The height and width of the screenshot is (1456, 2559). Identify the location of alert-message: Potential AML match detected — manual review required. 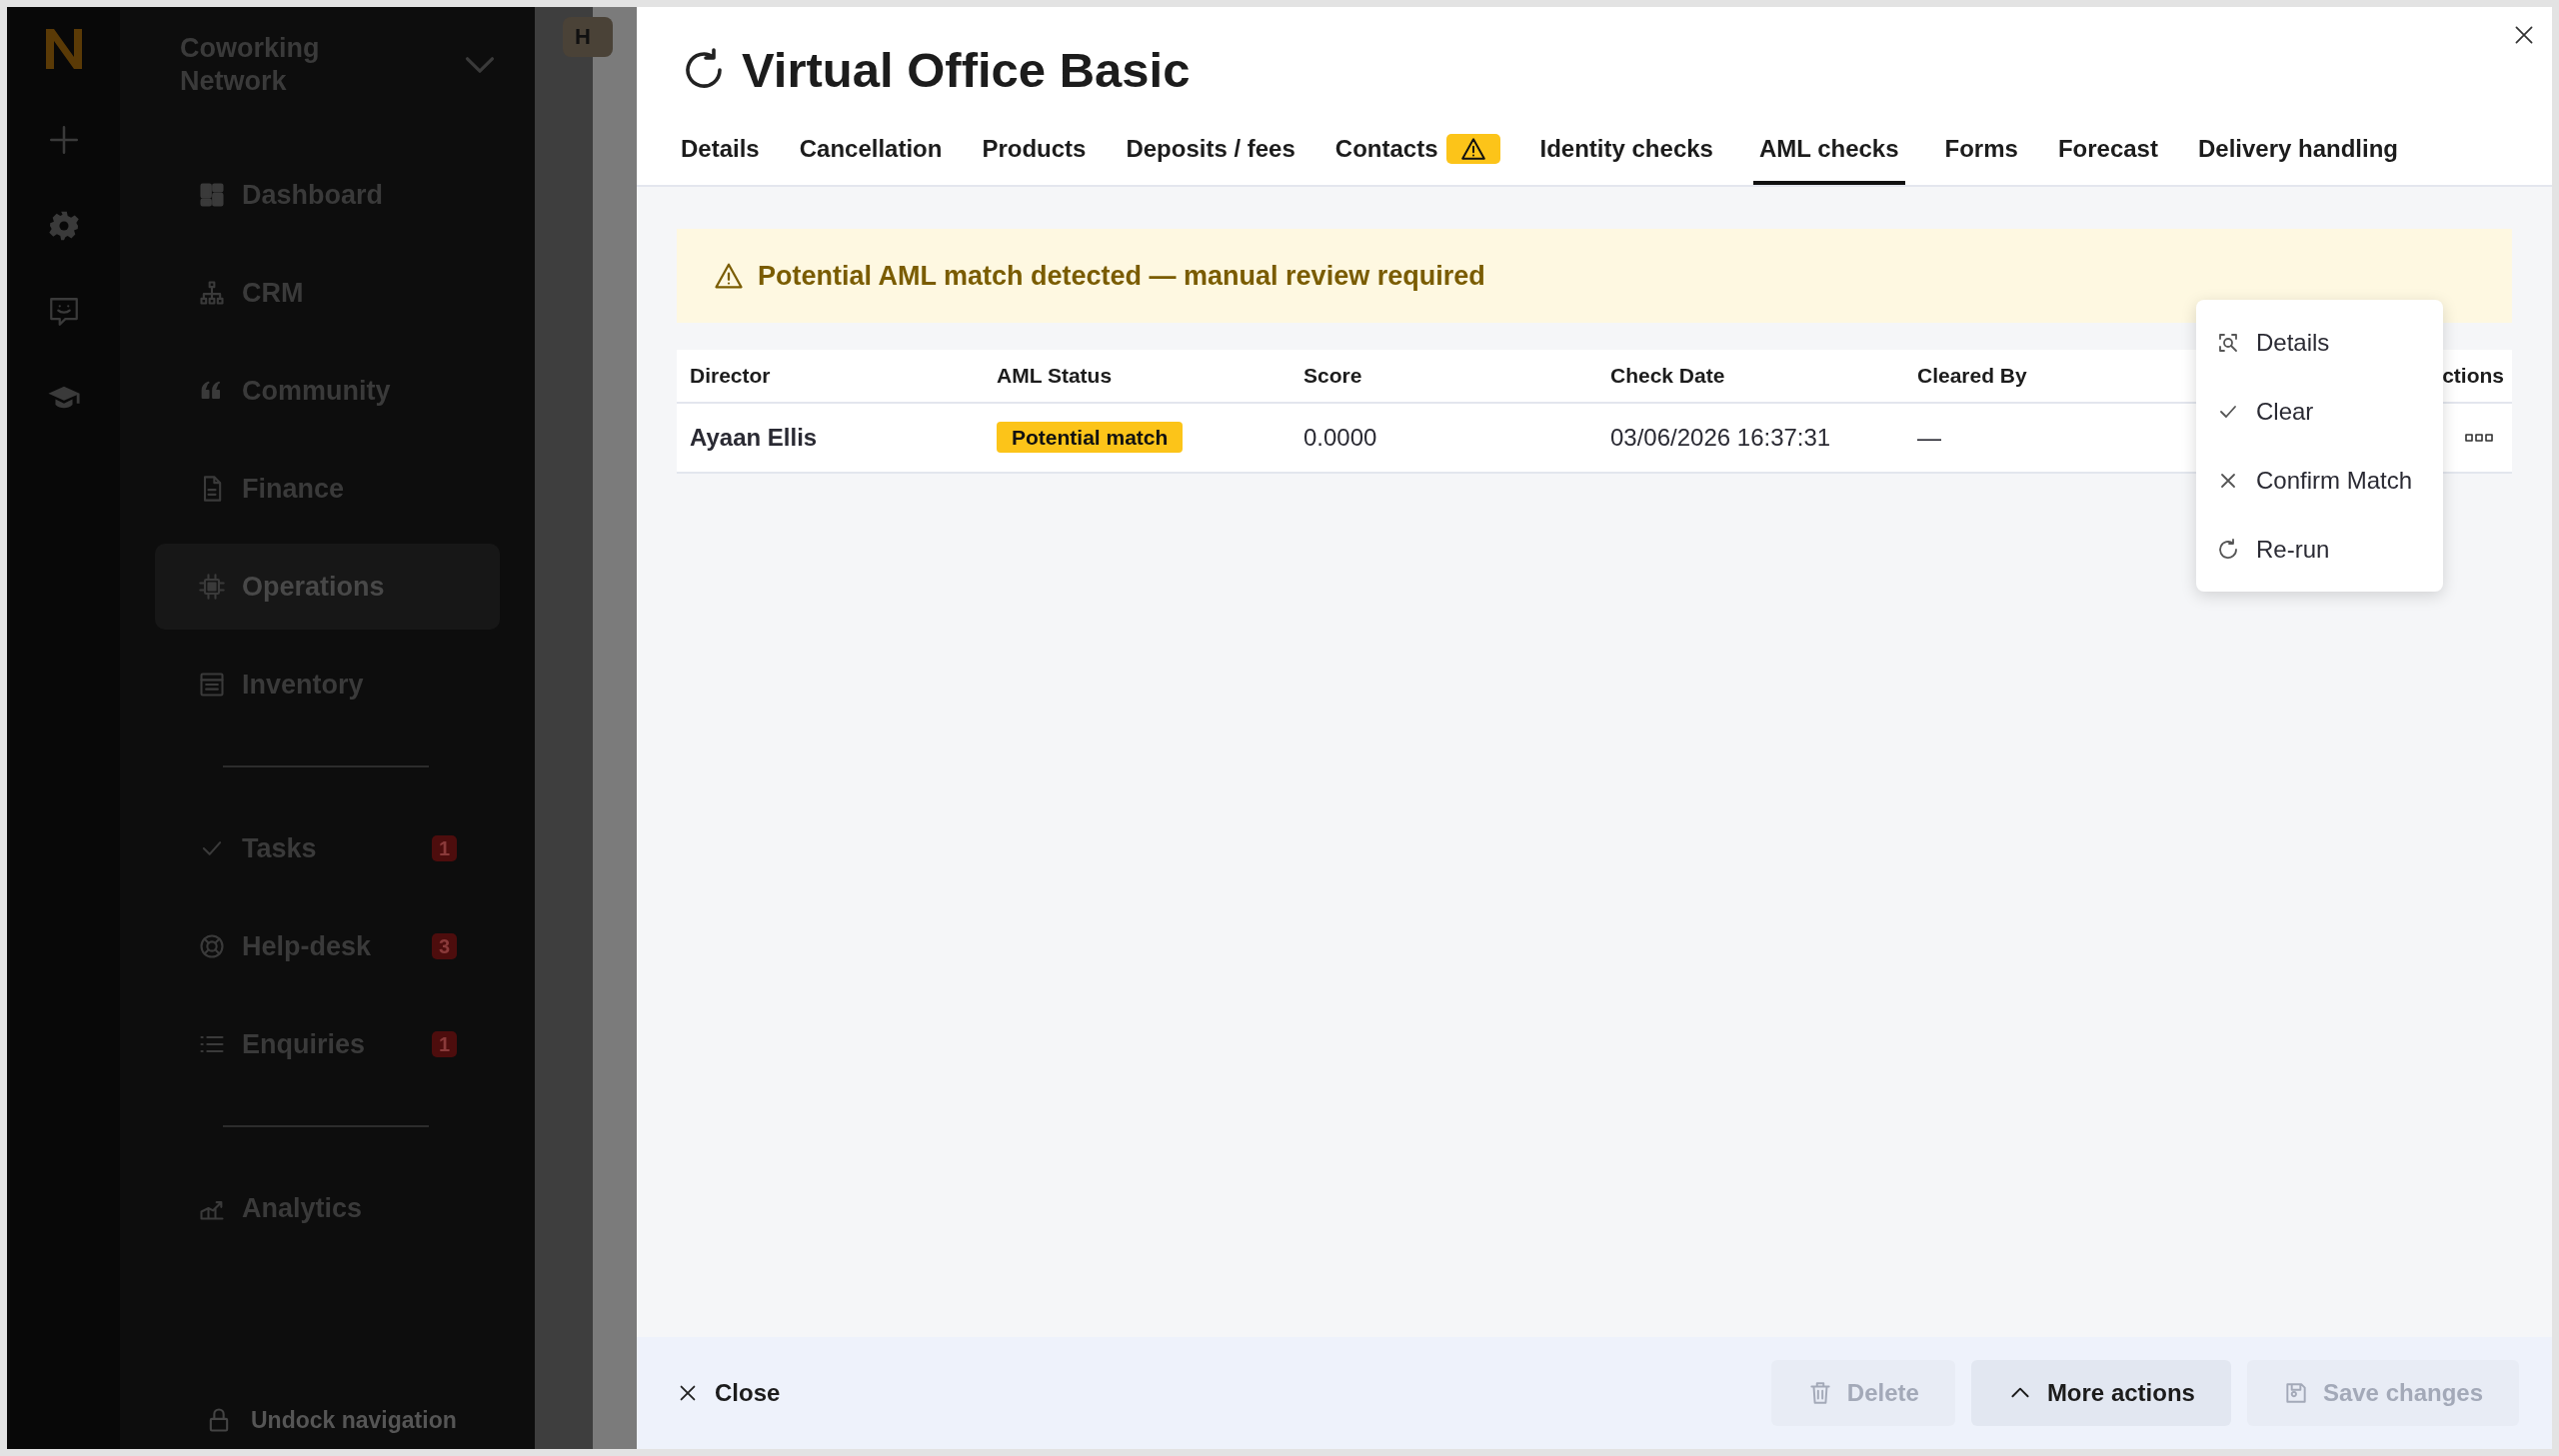
(1121, 276).